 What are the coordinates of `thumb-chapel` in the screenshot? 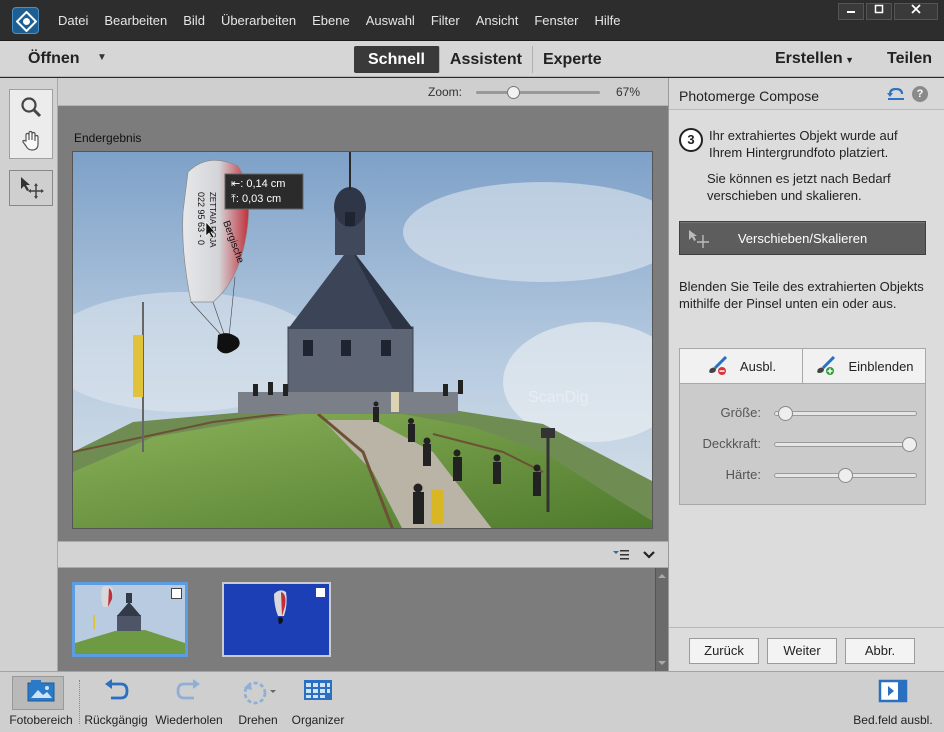 It's located at (130, 619).